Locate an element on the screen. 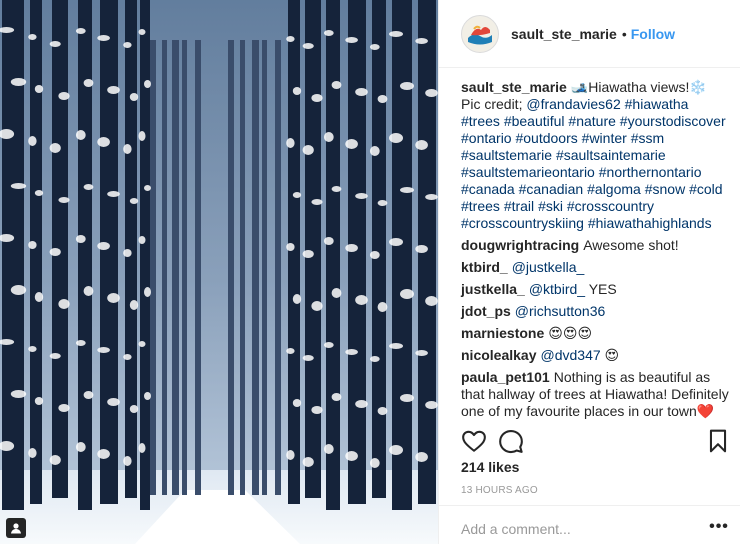 The width and height of the screenshot is (740, 544). hashtag-link: #winter is located at coordinates (604, 138).